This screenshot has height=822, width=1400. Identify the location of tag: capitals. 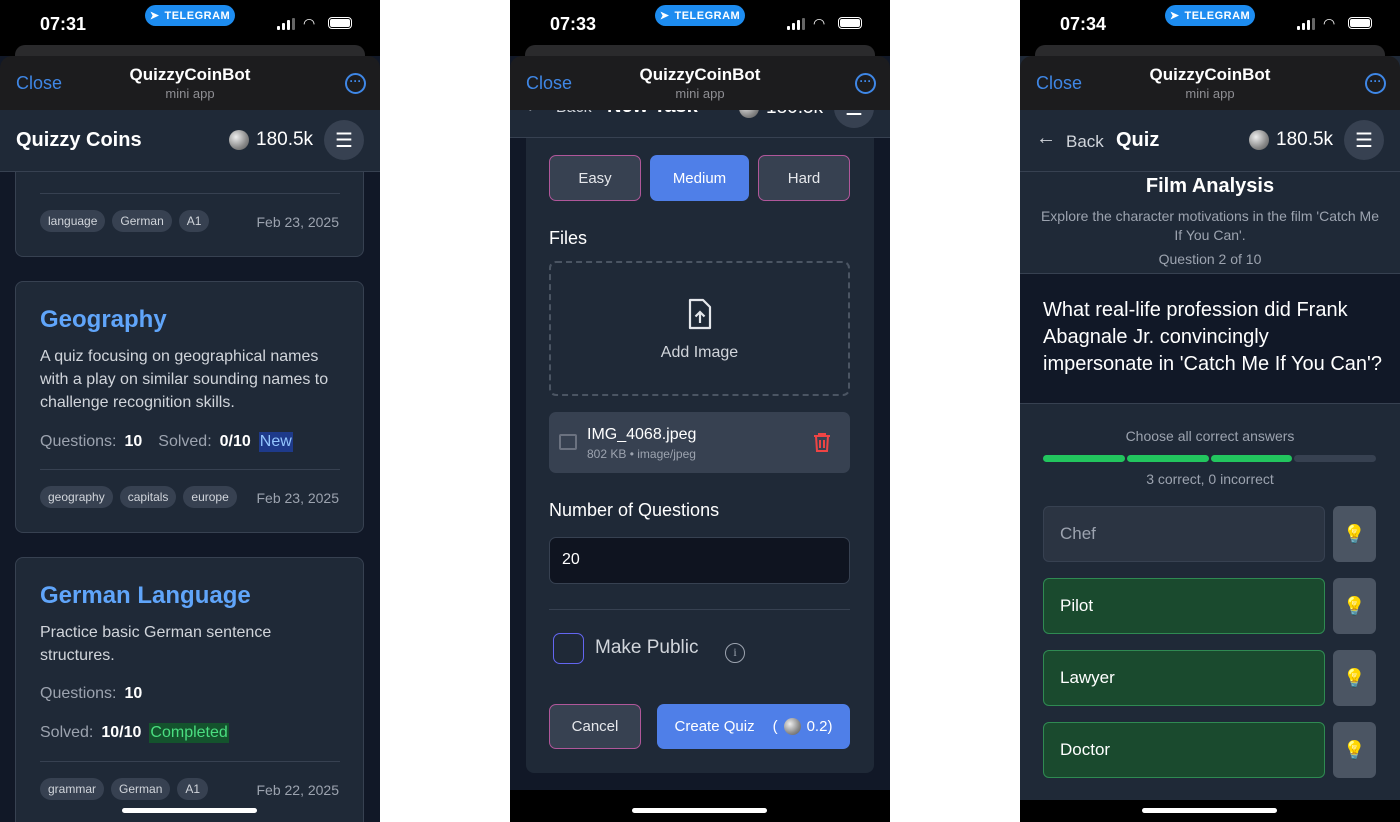
(148, 497).